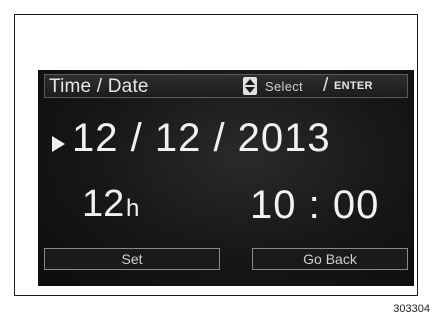 The width and height of the screenshot is (432, 334). What do you see at coordinates (250, 86) in the screenshot?
I see `up-down-arrows-icon` at bounding box center [250, 86].